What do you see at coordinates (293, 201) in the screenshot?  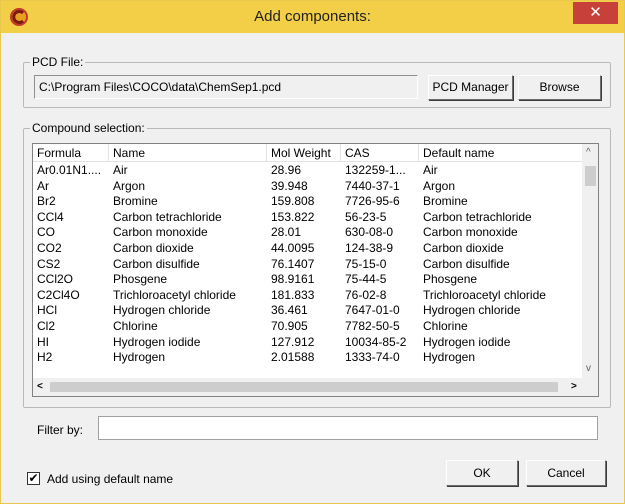 I see `cell-mol-weight: 159.808` at bounding box center [293, 201].